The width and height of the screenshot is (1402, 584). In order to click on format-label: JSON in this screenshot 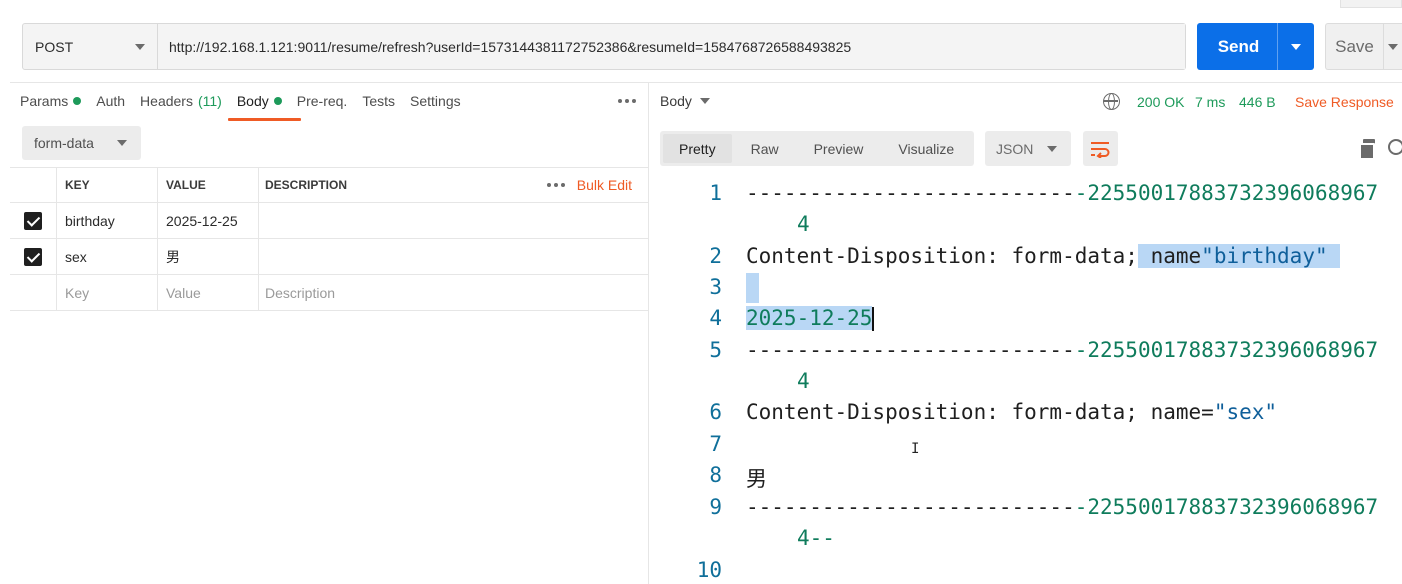, I will do `click(1015, 148)`.